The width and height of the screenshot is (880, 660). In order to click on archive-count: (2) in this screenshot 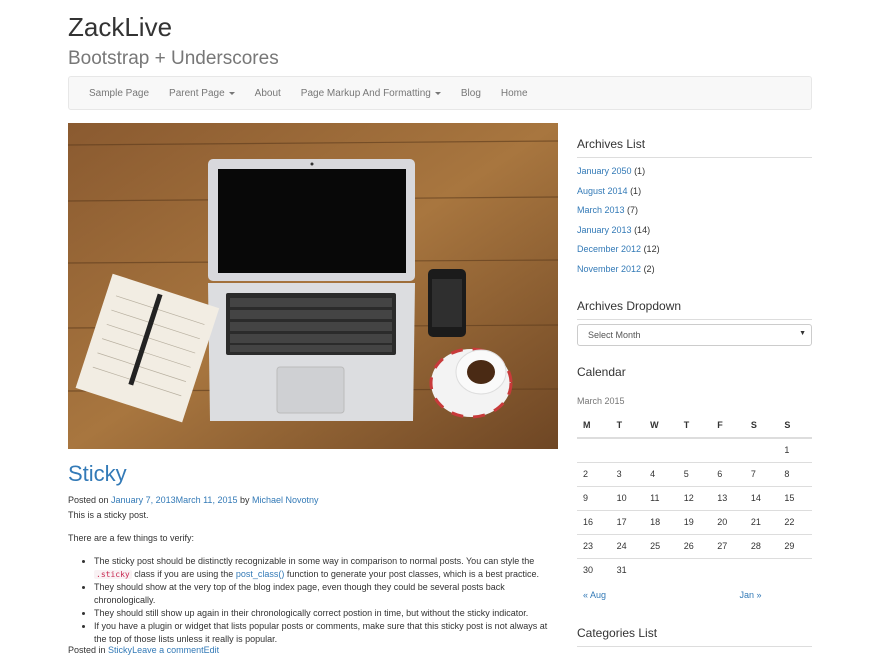, I will do `click(649, 268)`.